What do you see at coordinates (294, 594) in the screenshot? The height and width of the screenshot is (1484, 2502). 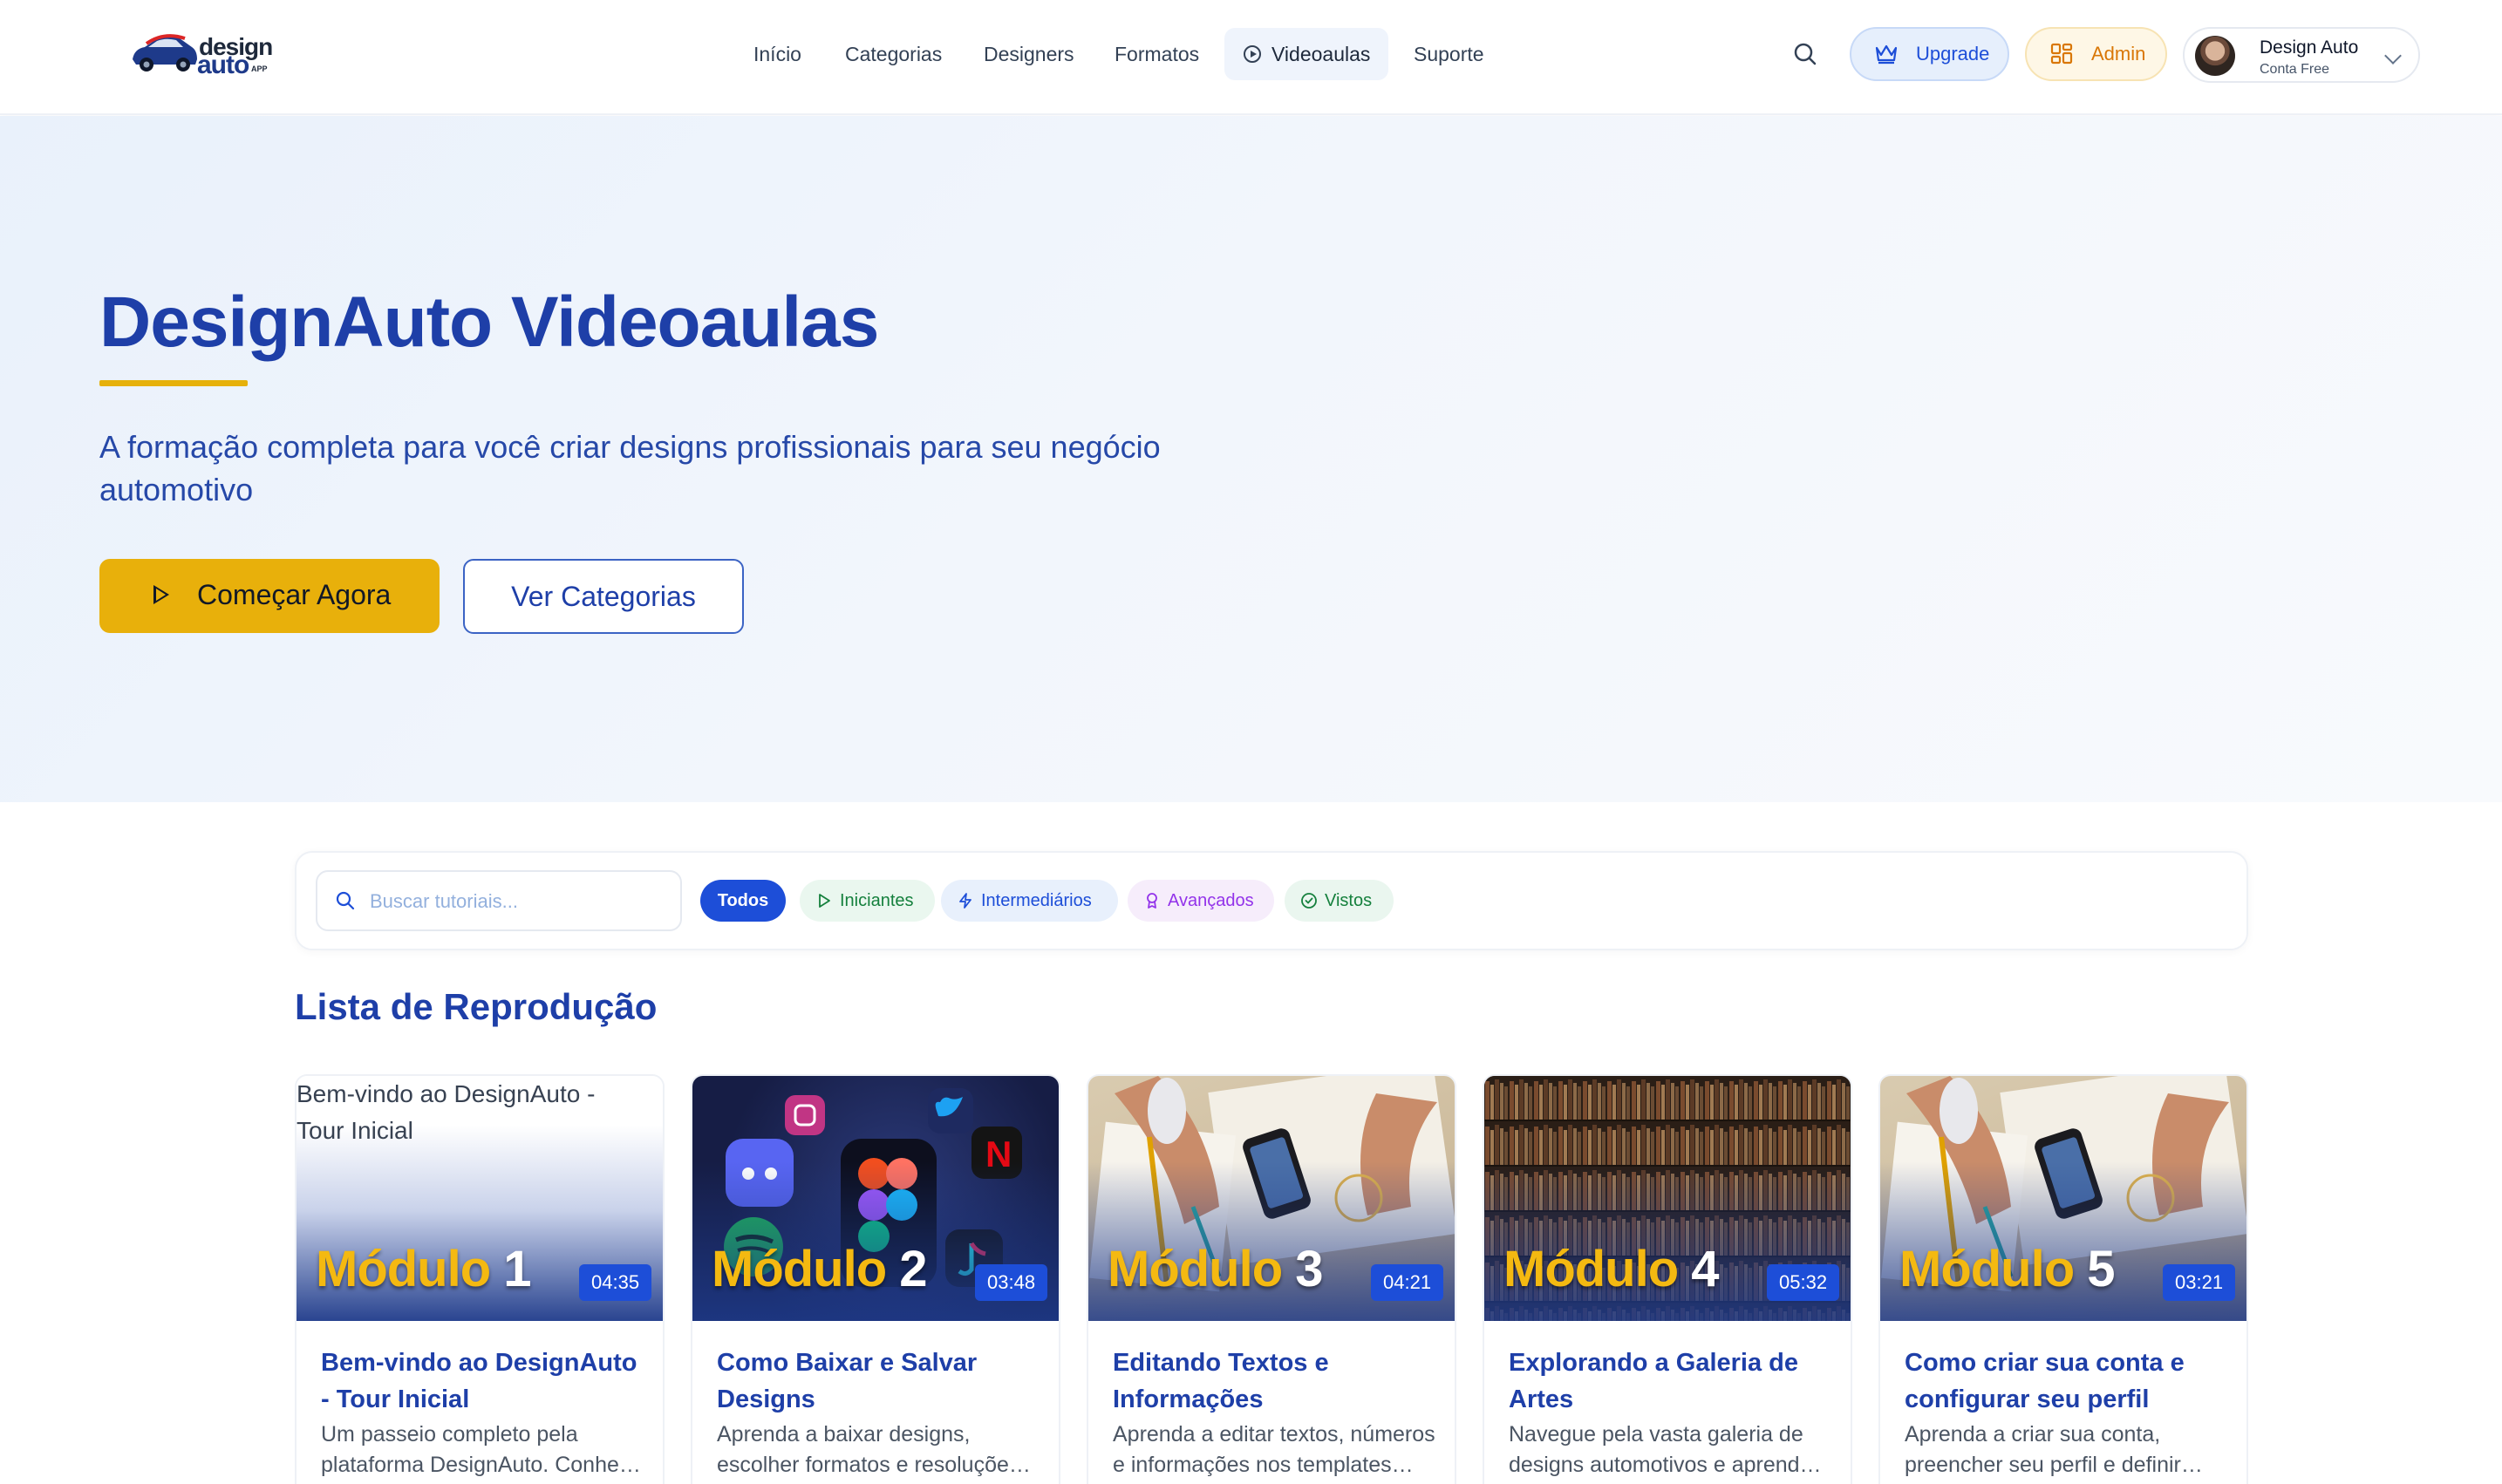 I see `start-now-label: Começar Agora` at bounding box center [294, 594].